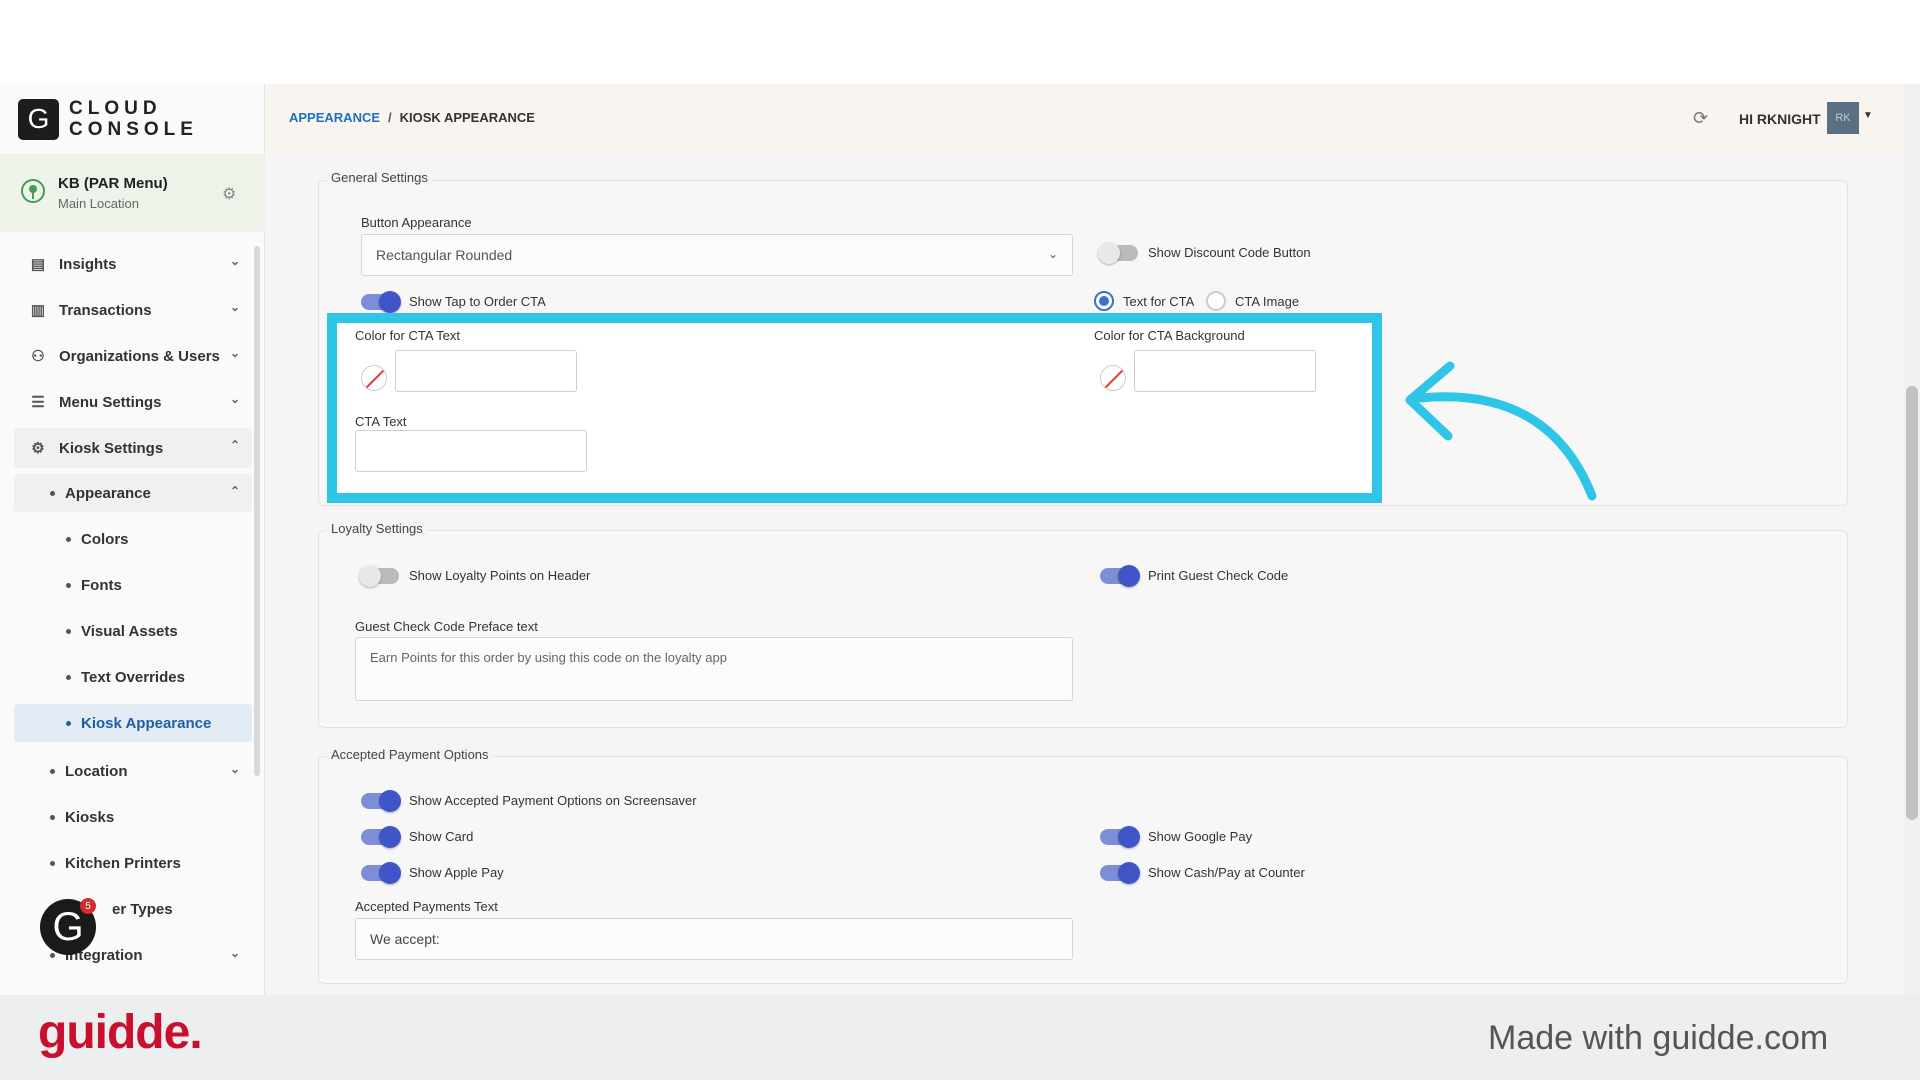 The height and width of the screenshot is (1080, 1920). I want to click on gear-icon: ⚙, so click(229, 194).